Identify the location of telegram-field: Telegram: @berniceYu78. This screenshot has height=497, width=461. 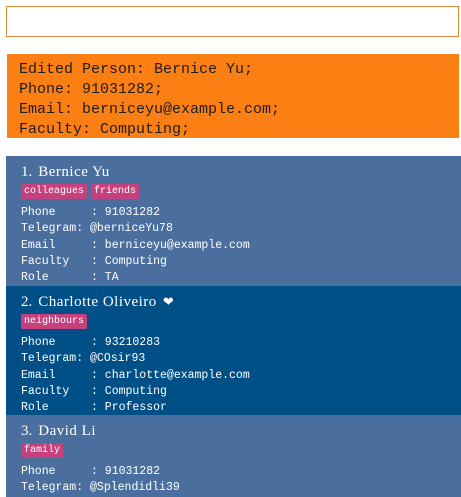
(241, 229).